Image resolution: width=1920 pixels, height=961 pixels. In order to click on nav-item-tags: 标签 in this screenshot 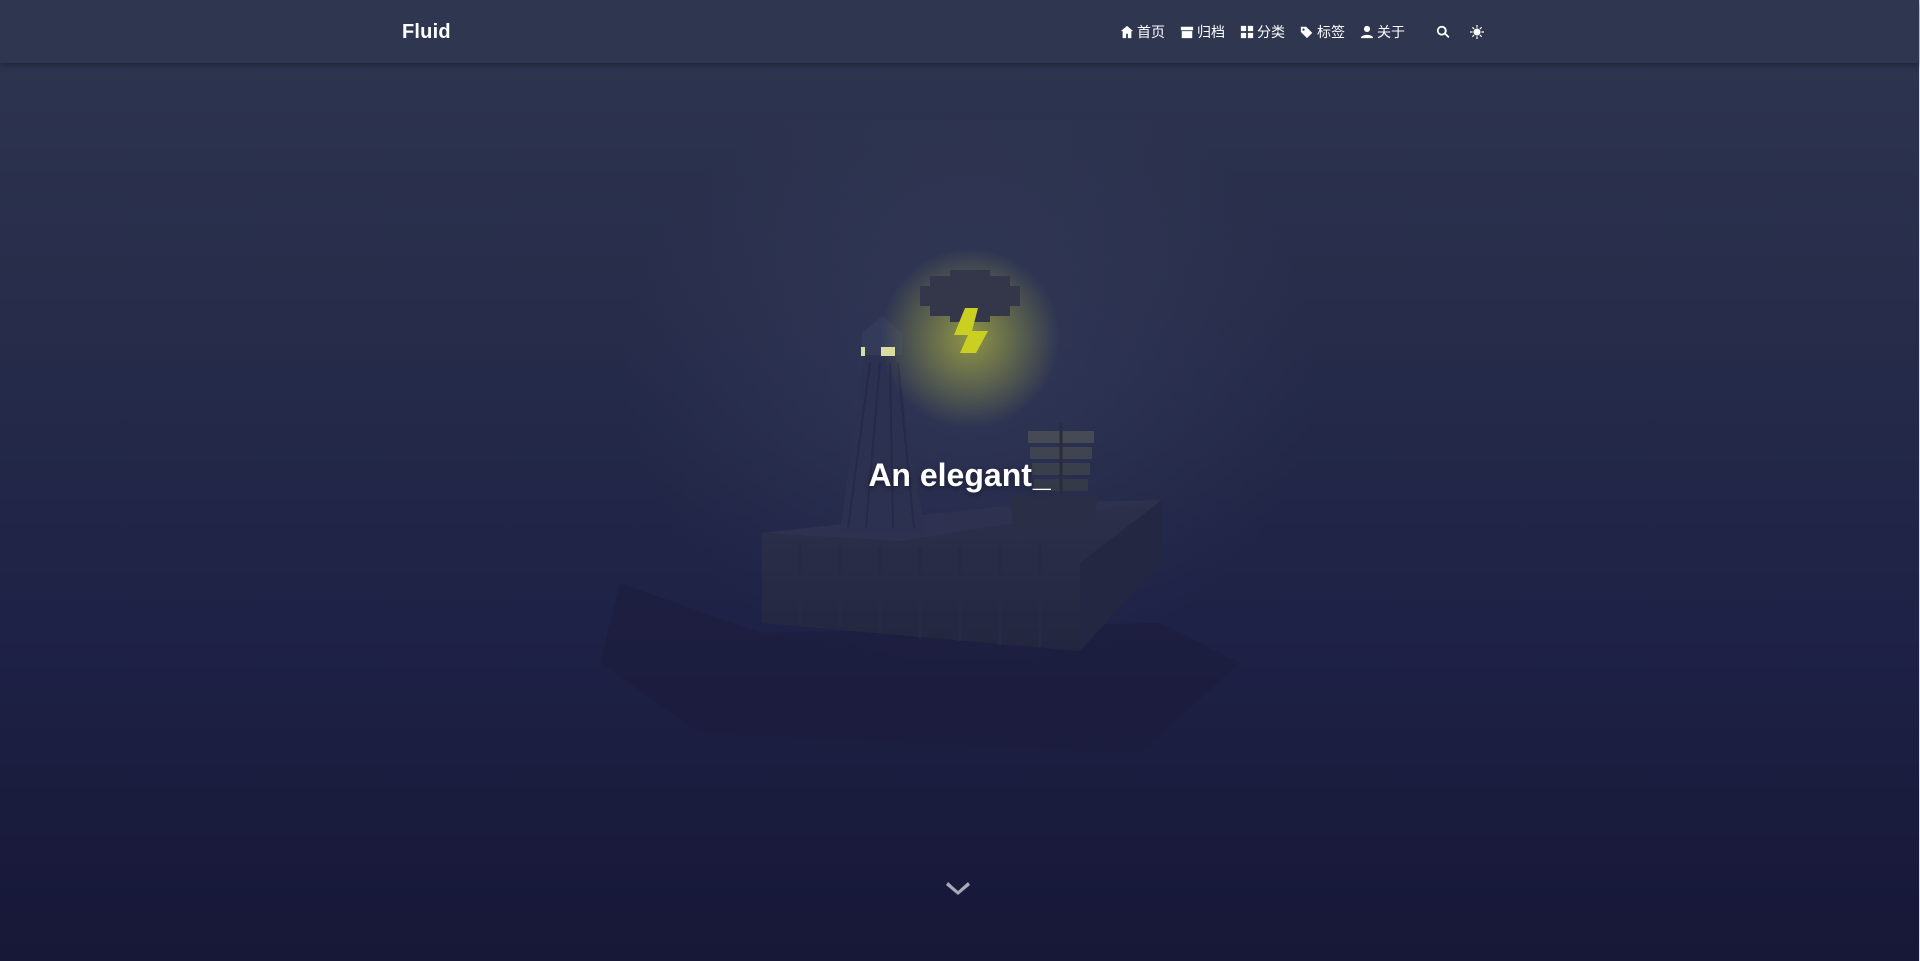, I will do `click(1322, 32)`.